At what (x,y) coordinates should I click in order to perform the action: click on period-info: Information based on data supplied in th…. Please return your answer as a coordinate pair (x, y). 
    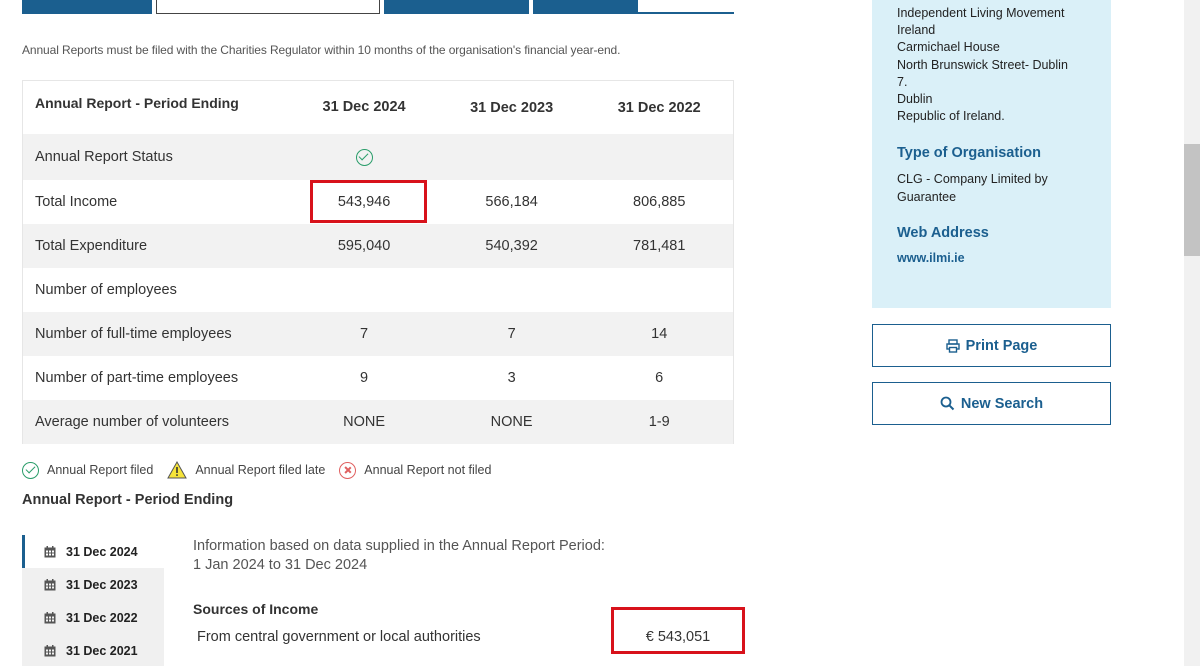
    Looking at the image, I should click on (399, 556).